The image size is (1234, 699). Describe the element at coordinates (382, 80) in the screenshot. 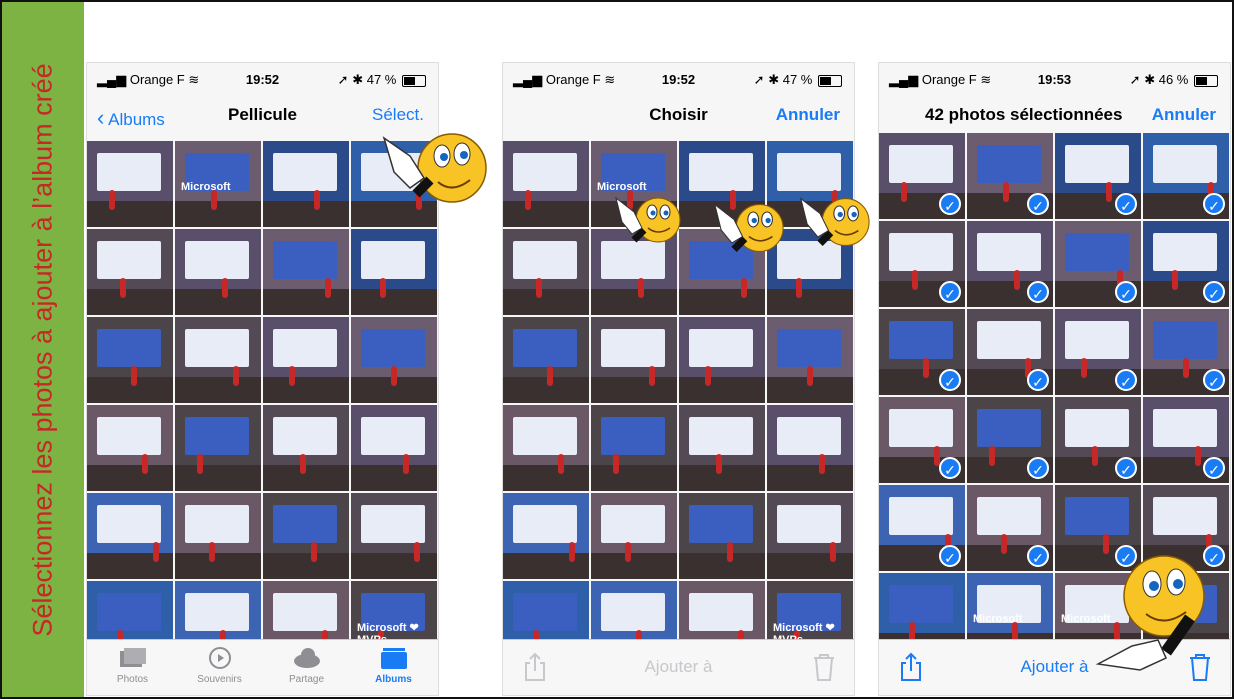

I see `battery: ➚ ✱ 47 %` at that location.